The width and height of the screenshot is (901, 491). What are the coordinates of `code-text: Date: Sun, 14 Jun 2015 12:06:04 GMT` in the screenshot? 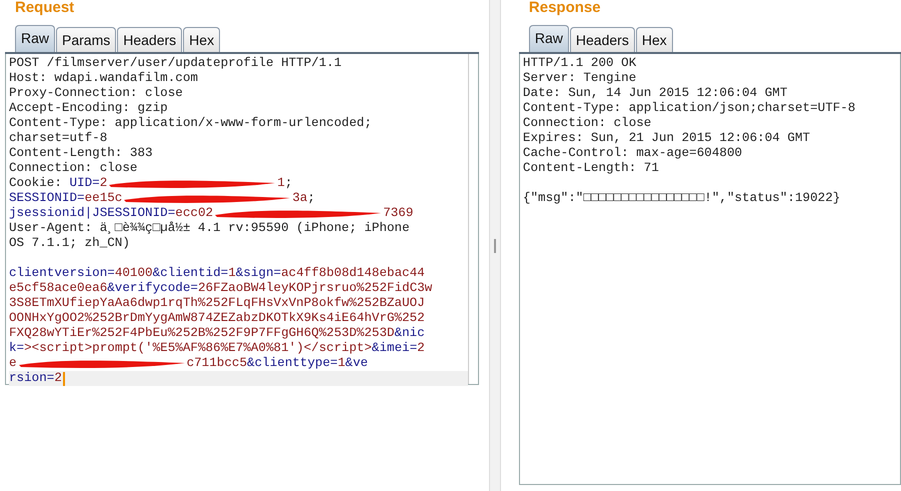 It's located at (655, 93).